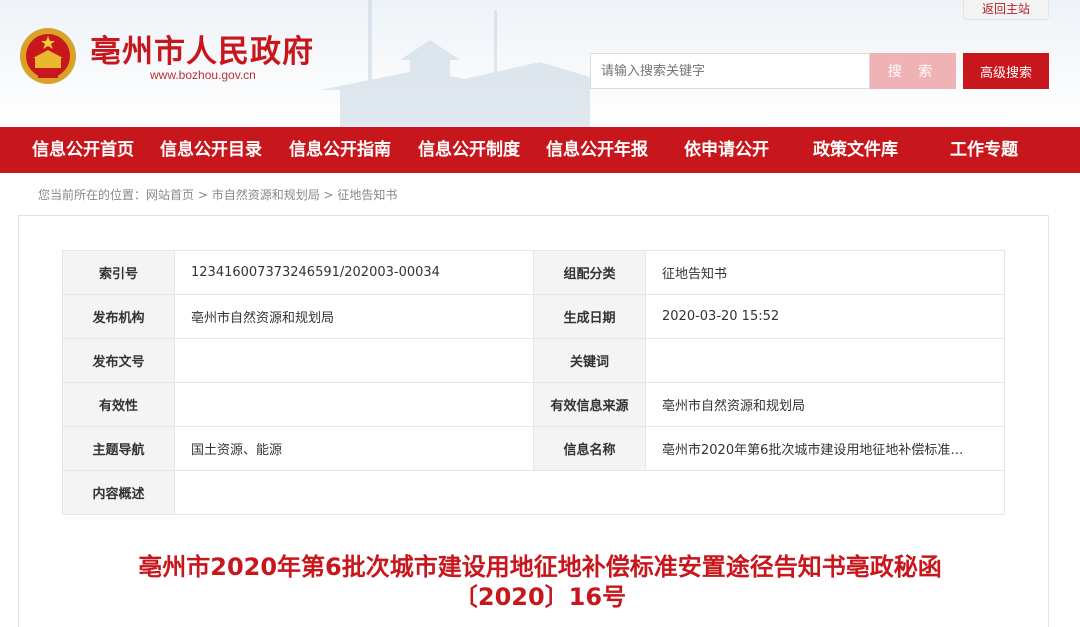 This screenshot has height=627, width=1080. What do you see at coordinates (460, 63) in the screenshot?
I see `pagoda-illustration-icon` at bounding box center [460, 63].